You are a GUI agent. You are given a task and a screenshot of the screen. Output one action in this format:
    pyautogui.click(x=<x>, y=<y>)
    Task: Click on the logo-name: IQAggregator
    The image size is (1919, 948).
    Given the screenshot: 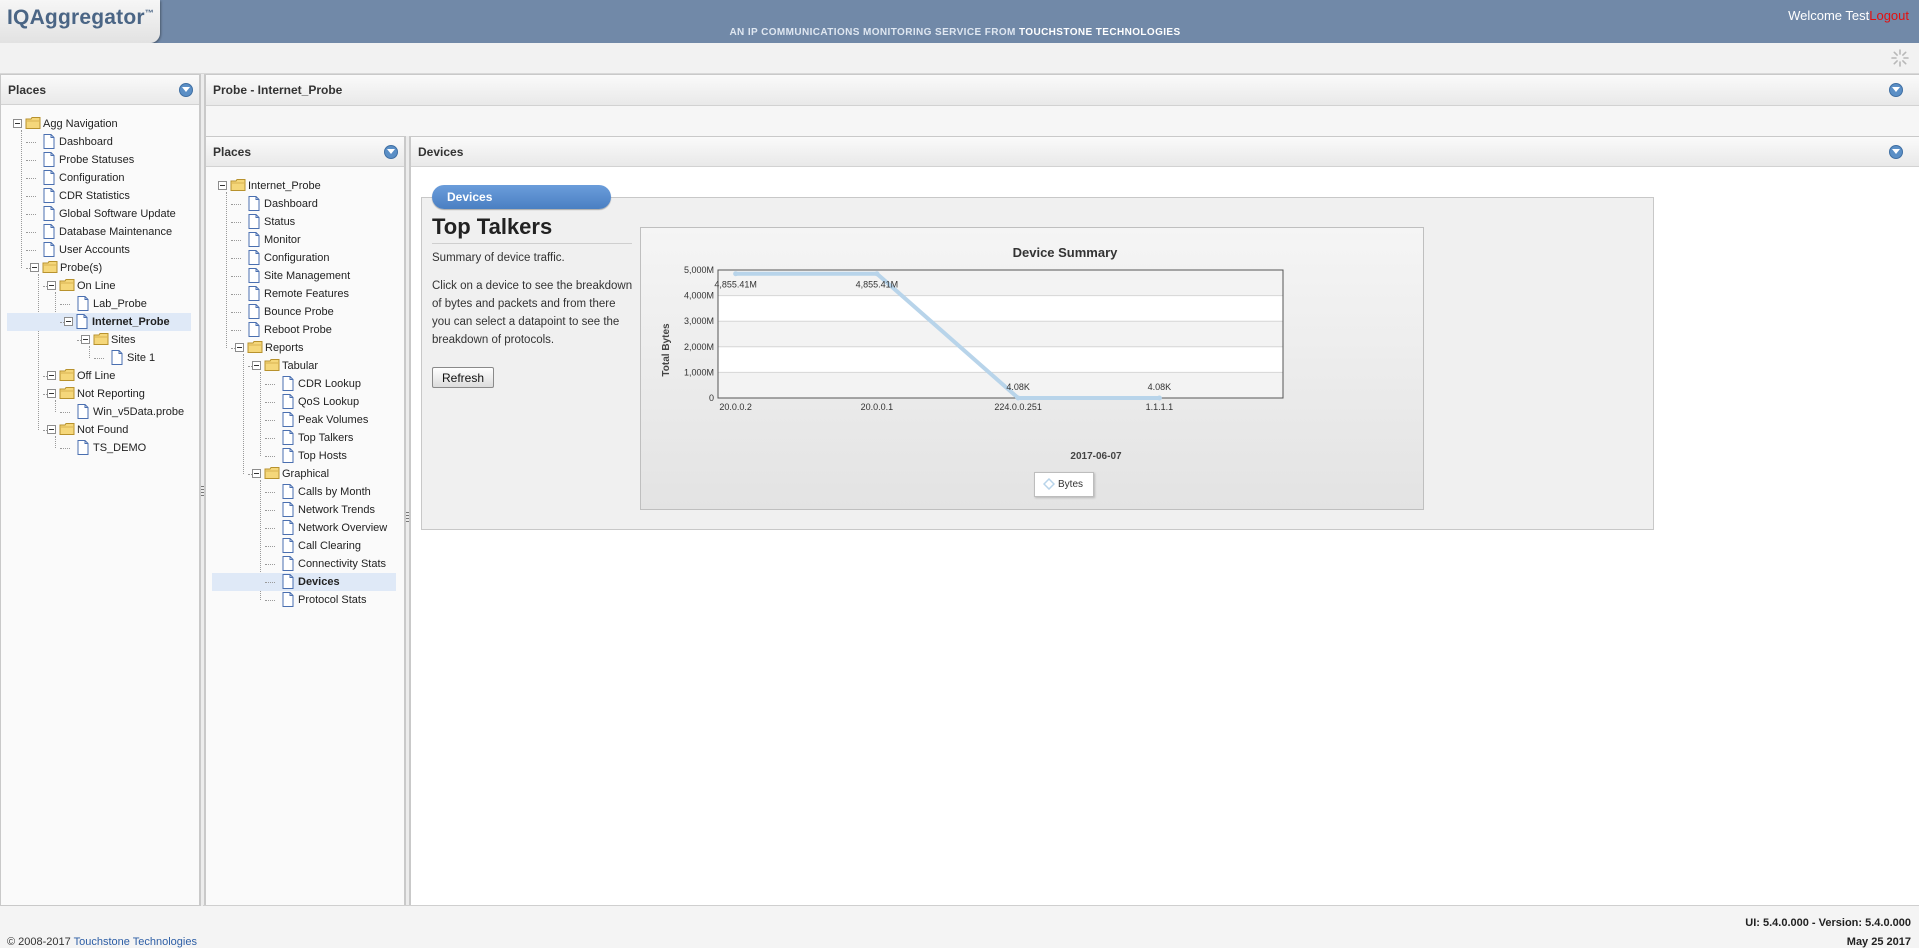 What is the action you would take?
    pyautogui.click(x=76, y=17)
    